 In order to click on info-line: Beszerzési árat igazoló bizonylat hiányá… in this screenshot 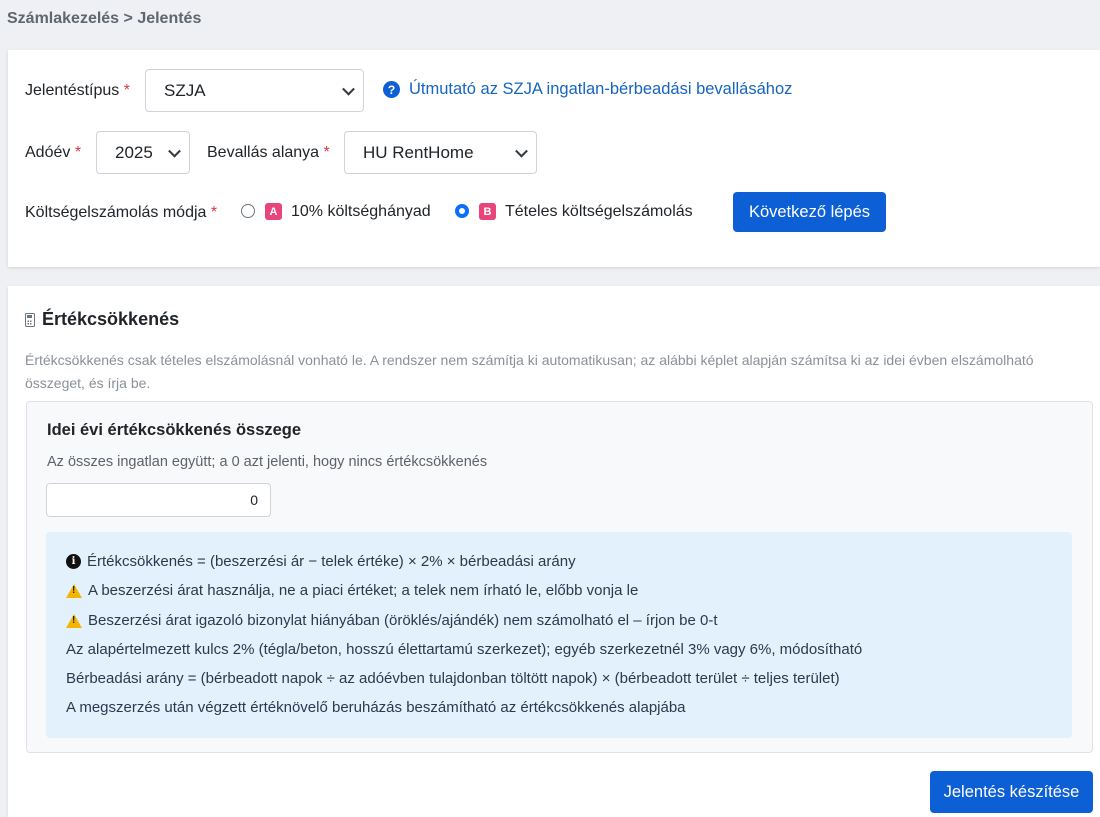, I will do `click(392, 620)`.